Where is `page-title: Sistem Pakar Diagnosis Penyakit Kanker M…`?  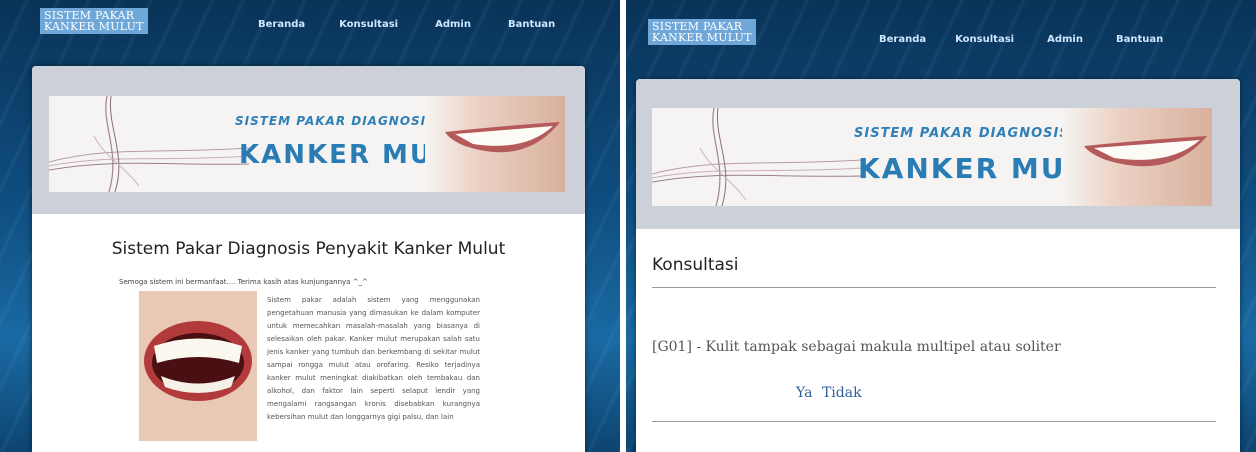 page-title: Sistem Pakar Diagnosis Penyakit Kanker M… is located at coordinates (308, 249).